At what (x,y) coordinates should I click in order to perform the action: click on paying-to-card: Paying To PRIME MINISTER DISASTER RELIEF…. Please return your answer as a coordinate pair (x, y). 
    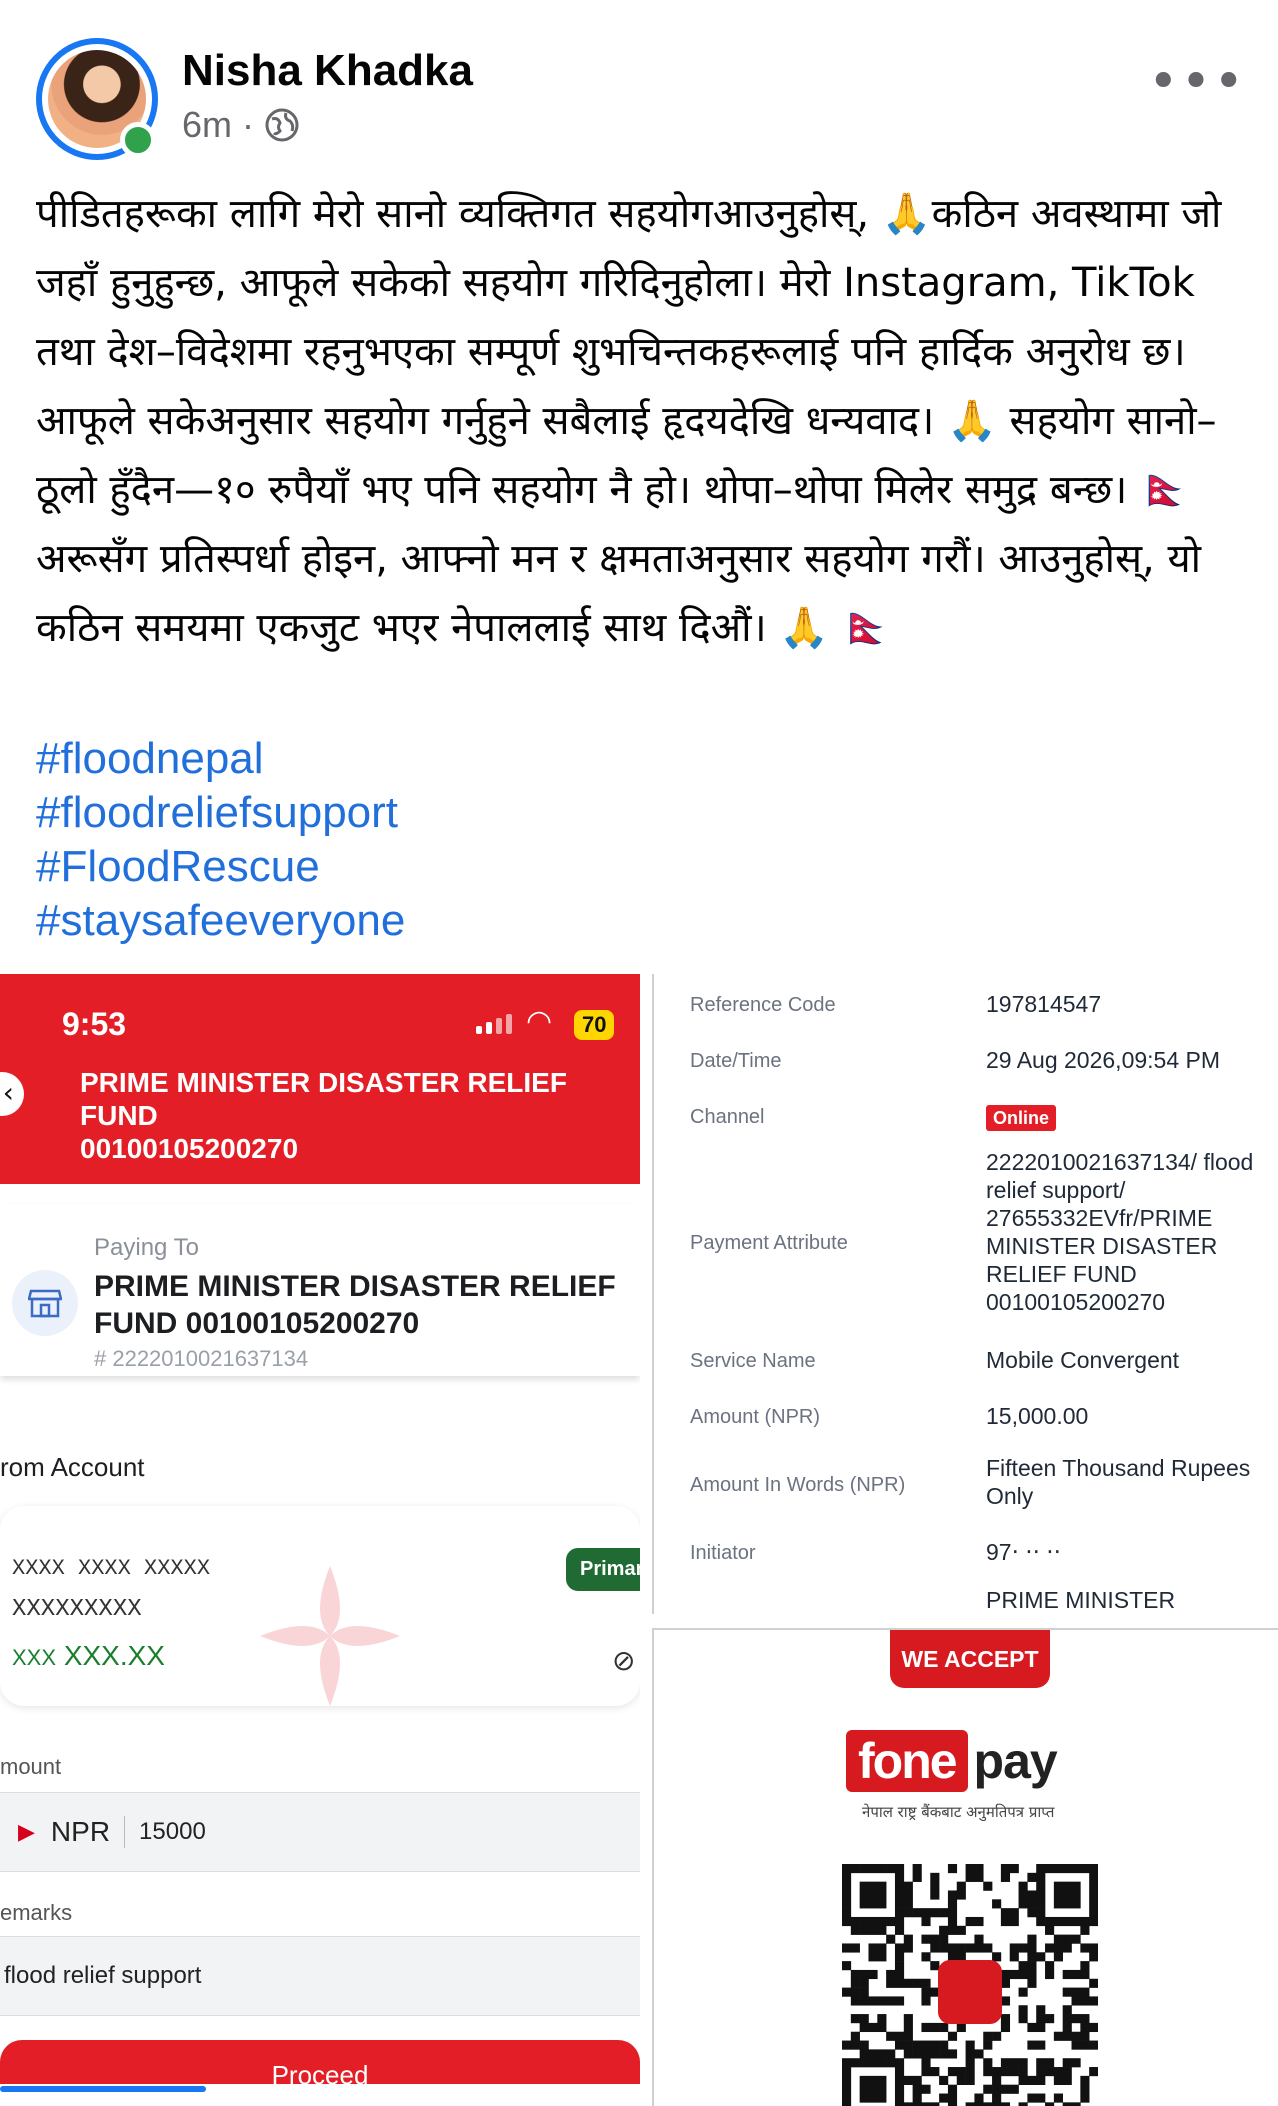
    Looking at the image, I should click on (320, 1290).